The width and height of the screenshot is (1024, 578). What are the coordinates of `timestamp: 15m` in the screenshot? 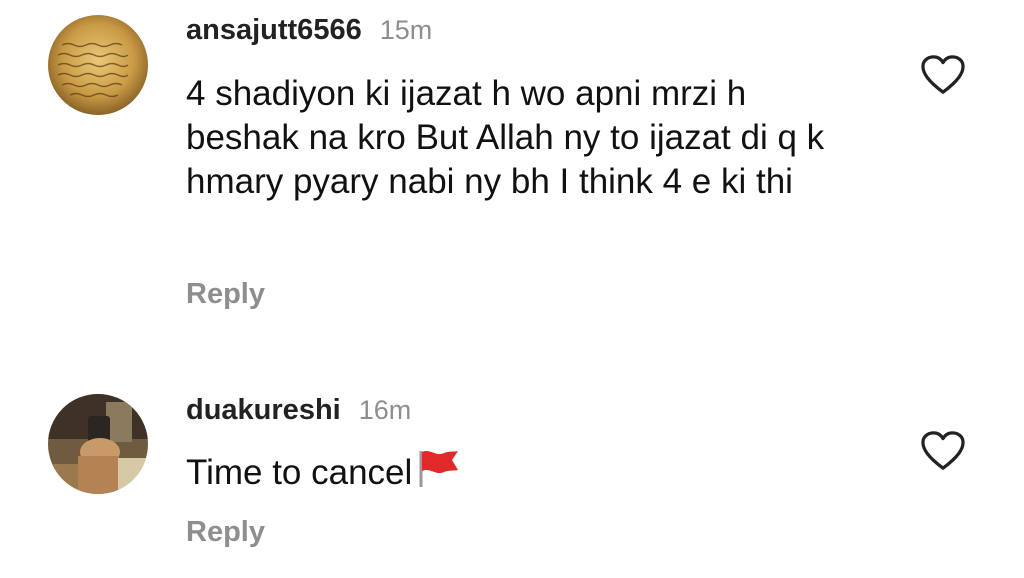 It's located at (406, 30).